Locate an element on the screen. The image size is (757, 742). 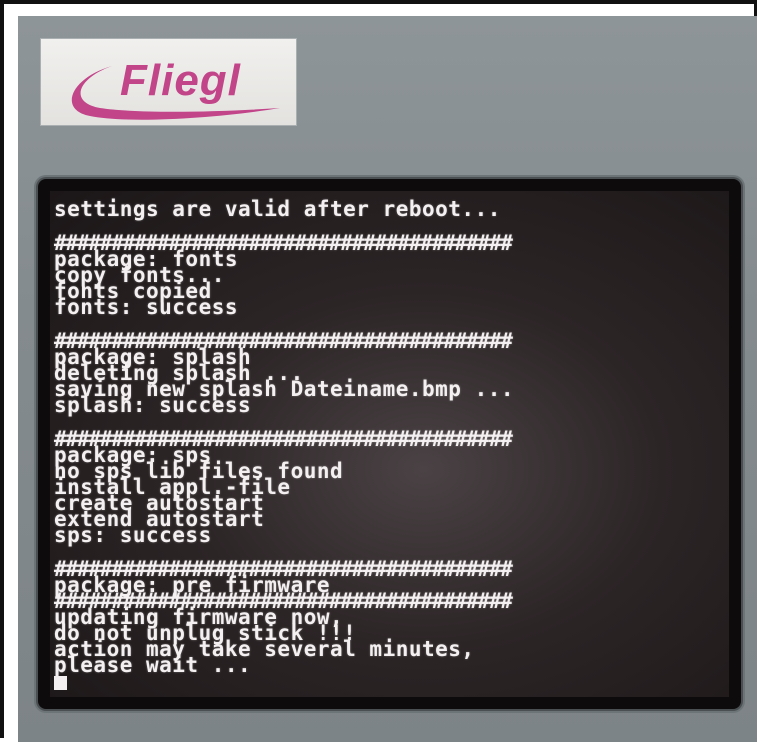
console-line: sps: success is located at coordinates (133, 535).